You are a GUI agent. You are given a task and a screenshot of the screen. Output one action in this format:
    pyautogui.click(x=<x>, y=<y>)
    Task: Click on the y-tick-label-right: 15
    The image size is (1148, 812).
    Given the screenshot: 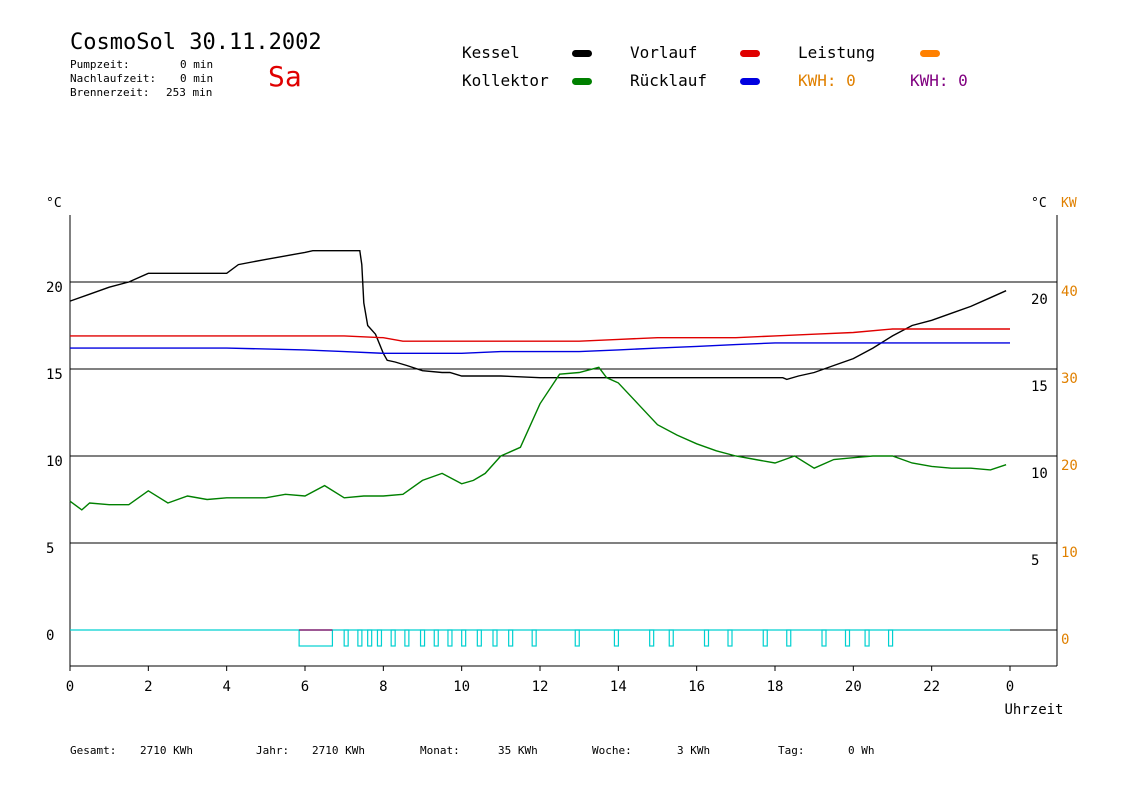 What is the action you would take?
    pyautogui.click(x=1039, y=387)
    